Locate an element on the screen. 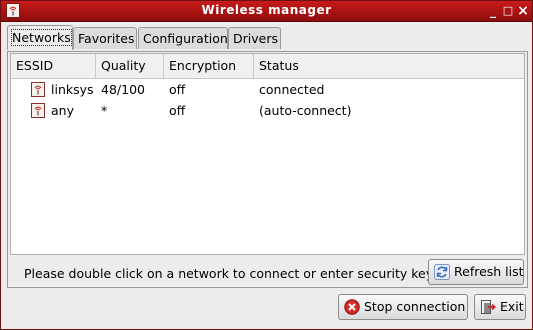 This screenshot has width=533, height=330. exit-button: Exit is located at coordinates (500, 307).